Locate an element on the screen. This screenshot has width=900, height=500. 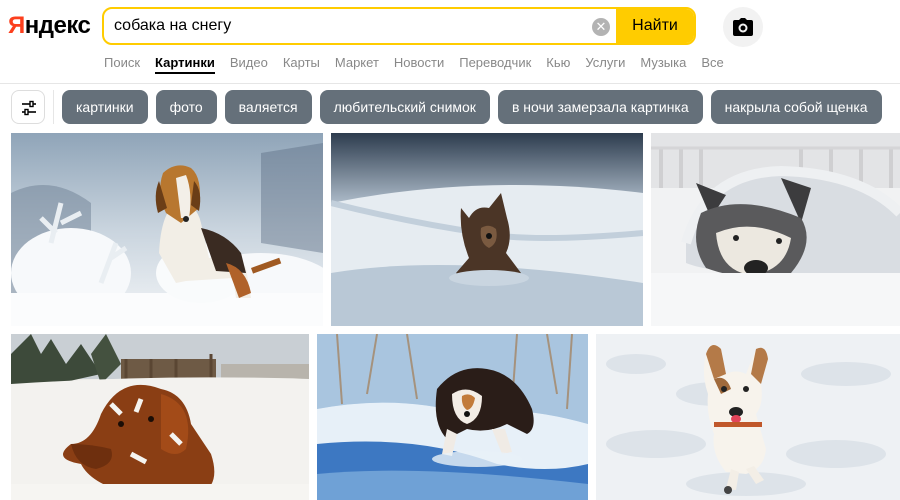
suggestion-chip: в ночи замерзала картинка is located at coordinates (600, 107).